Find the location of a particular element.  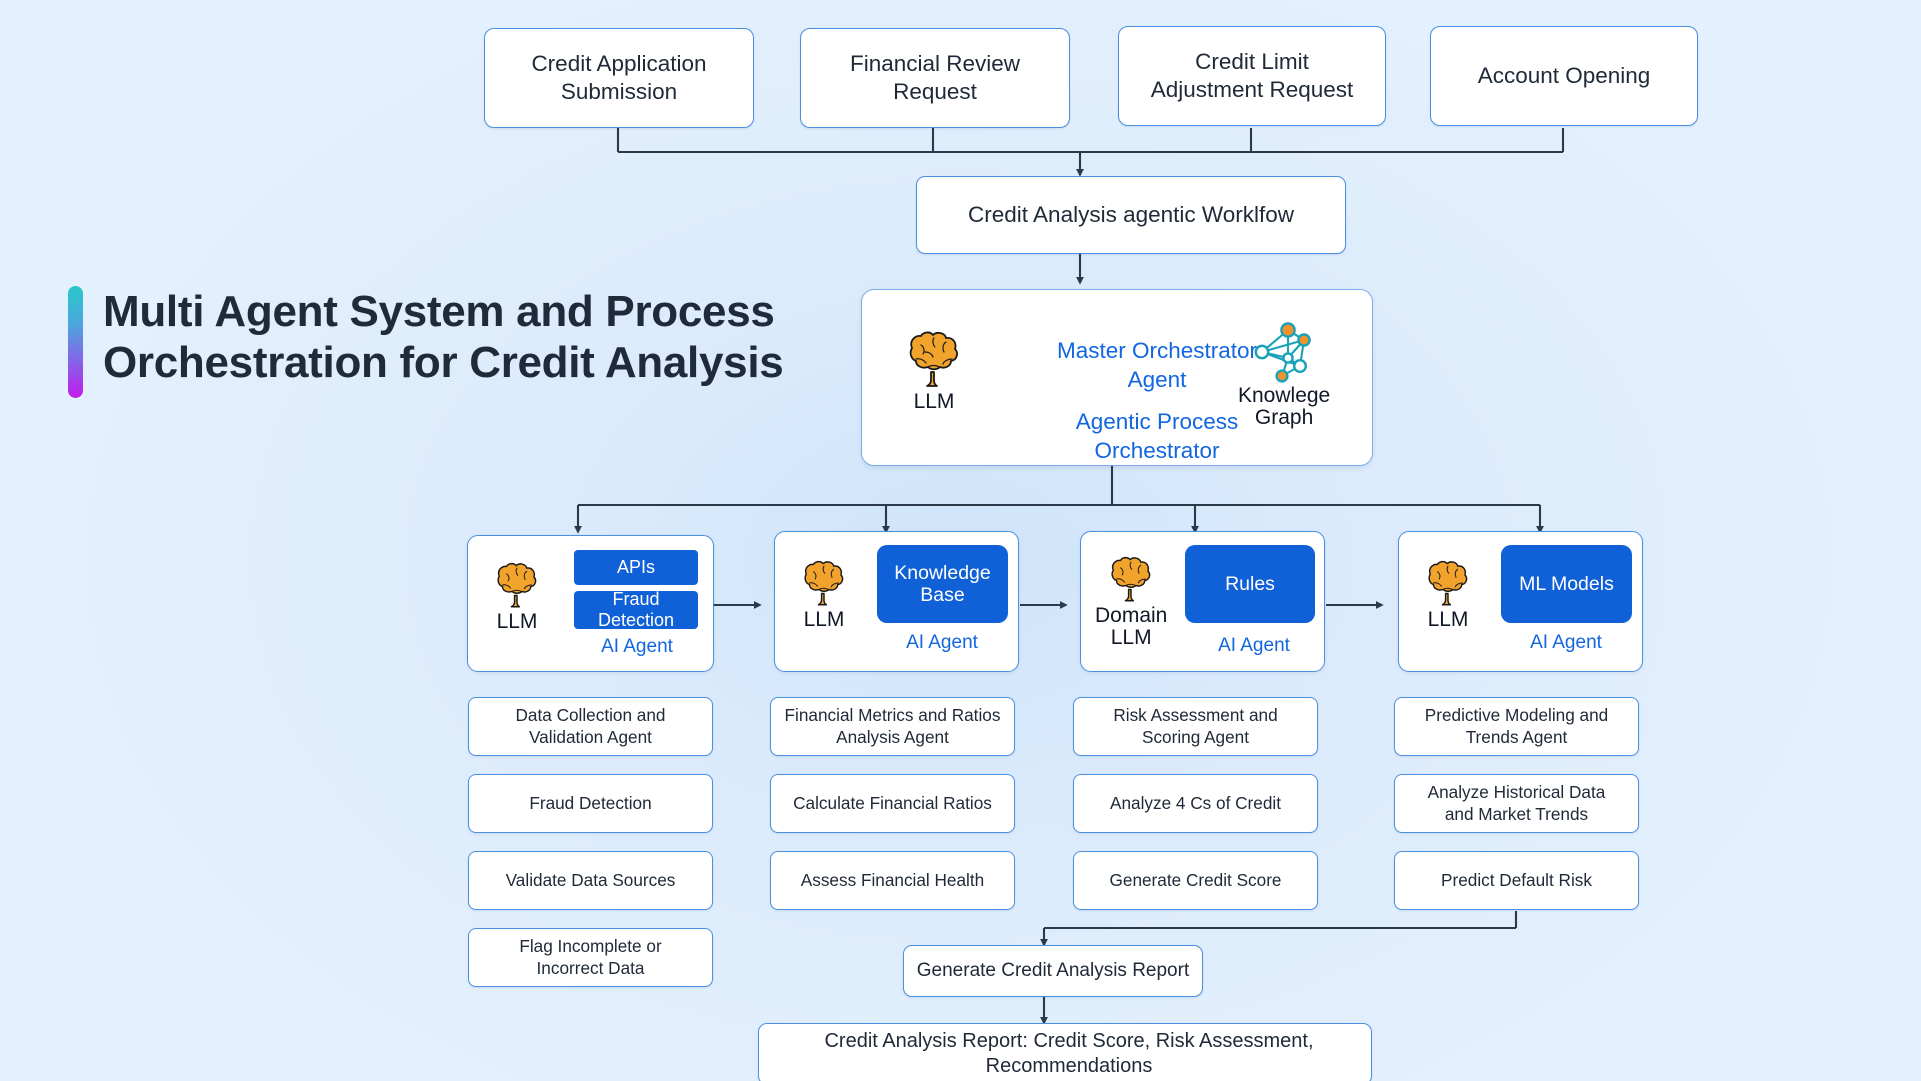

agent-3-label: AI Agent is located at coordinates (1254, 645).